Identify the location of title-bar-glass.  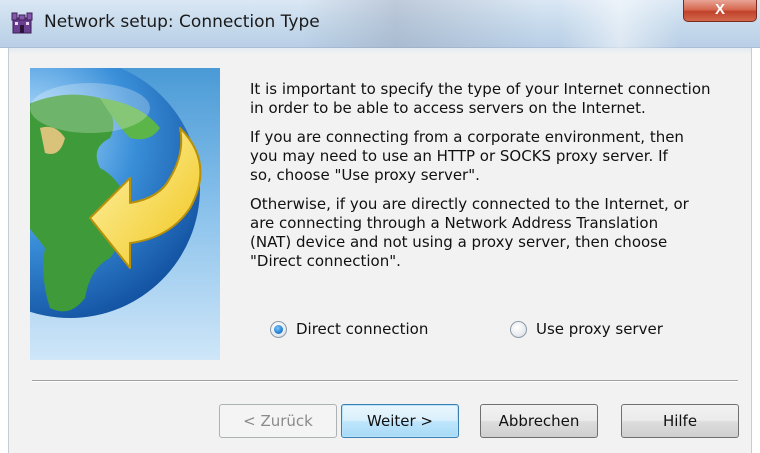
(420, 24).